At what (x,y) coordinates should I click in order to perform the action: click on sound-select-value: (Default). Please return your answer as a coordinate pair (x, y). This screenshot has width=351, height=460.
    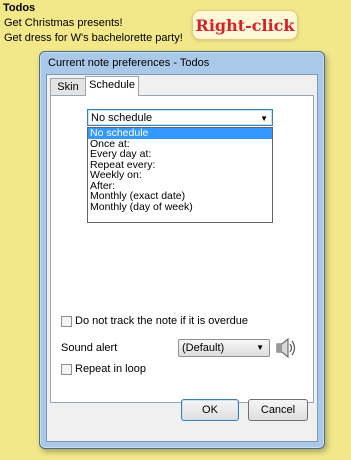
    Looking at the image, I should click on (203, 348).